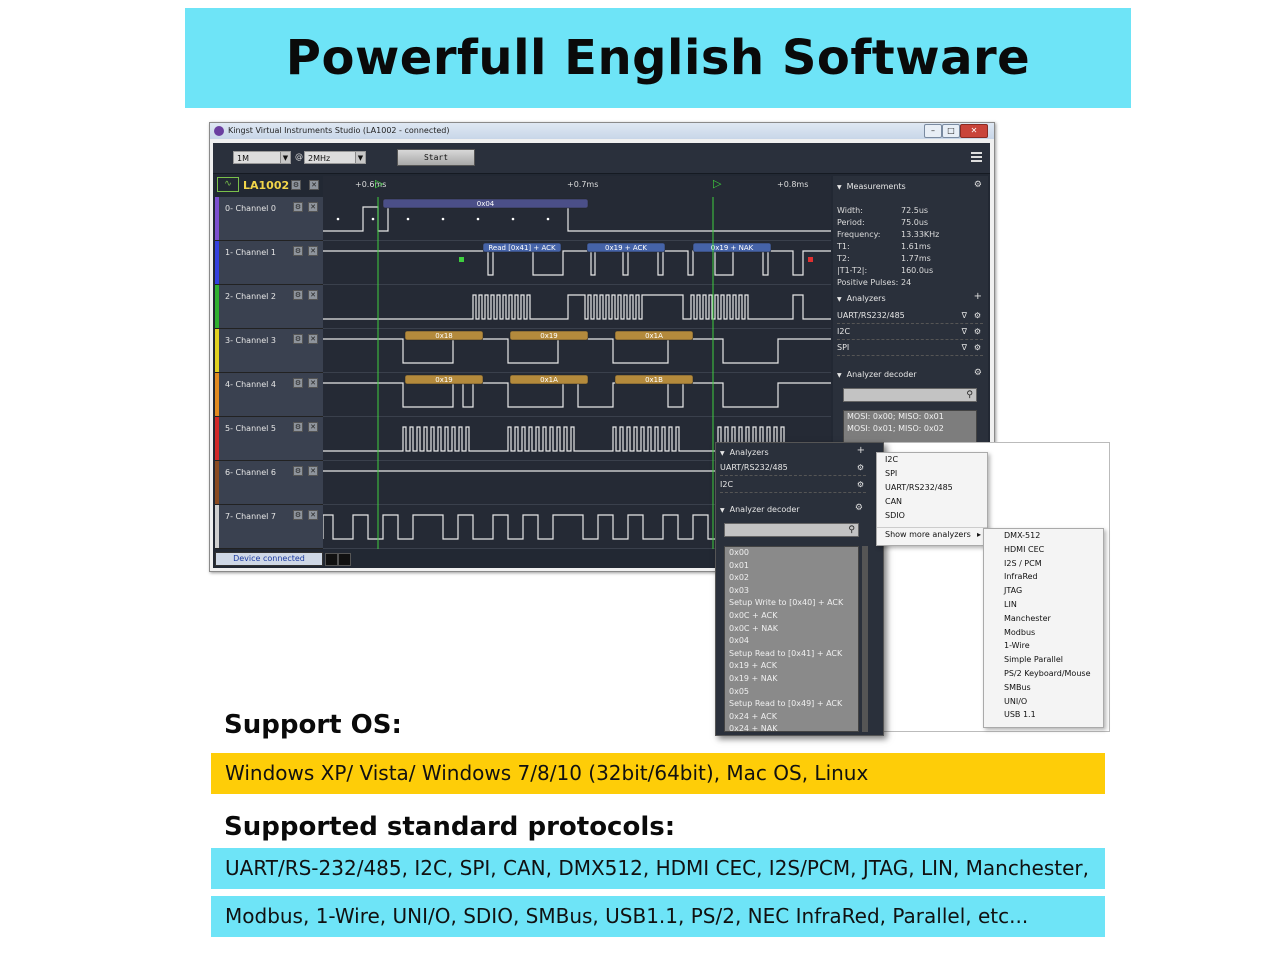 This screenshot has height=960, width=1280. Describe the element at coordinates (296, 185) in the screenshot. I see `device-settings-button: ⚙` at that location.